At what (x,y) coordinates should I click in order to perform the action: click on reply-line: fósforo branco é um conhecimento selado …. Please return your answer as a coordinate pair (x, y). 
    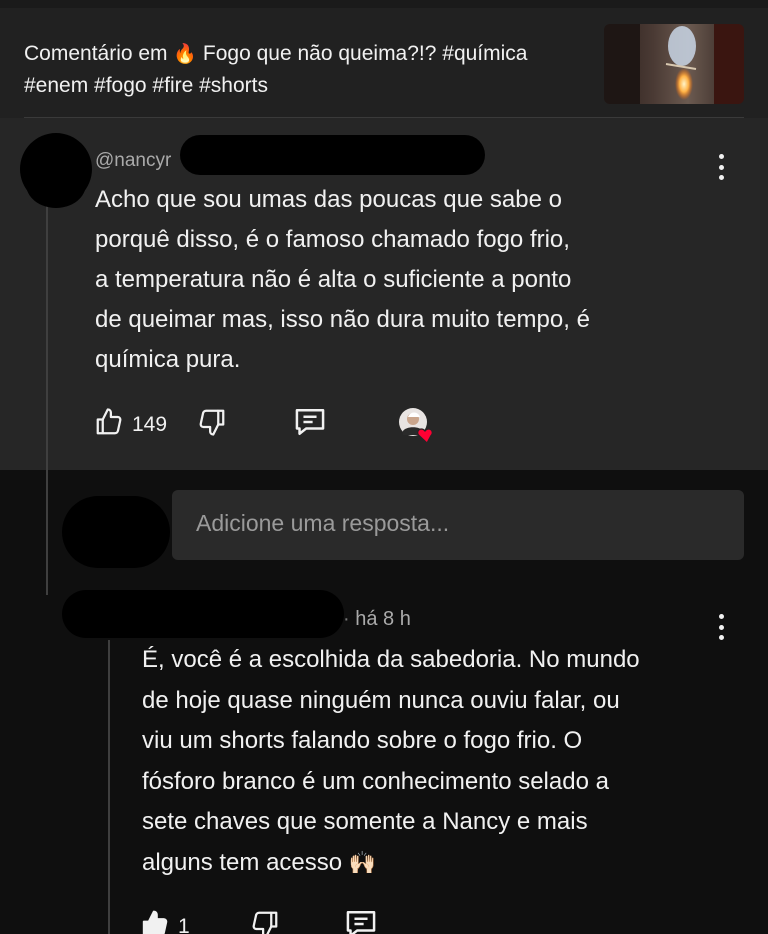
    Looking at the image, I should click on (375, 781).